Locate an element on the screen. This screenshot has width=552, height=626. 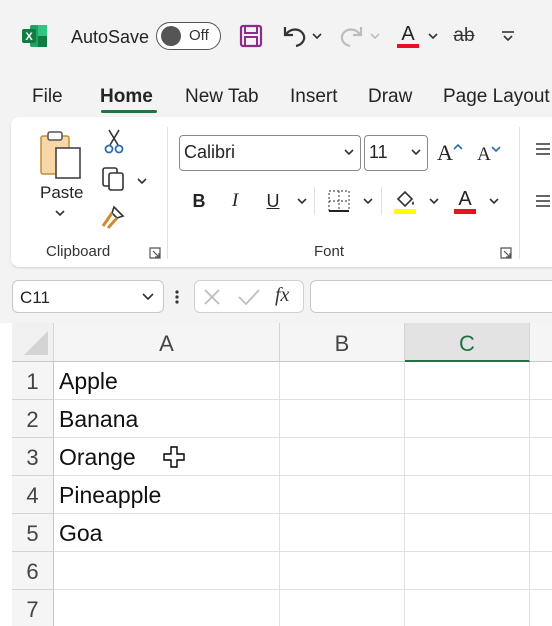
font-color-qat-dropdown is located at coordinates (433, 36).